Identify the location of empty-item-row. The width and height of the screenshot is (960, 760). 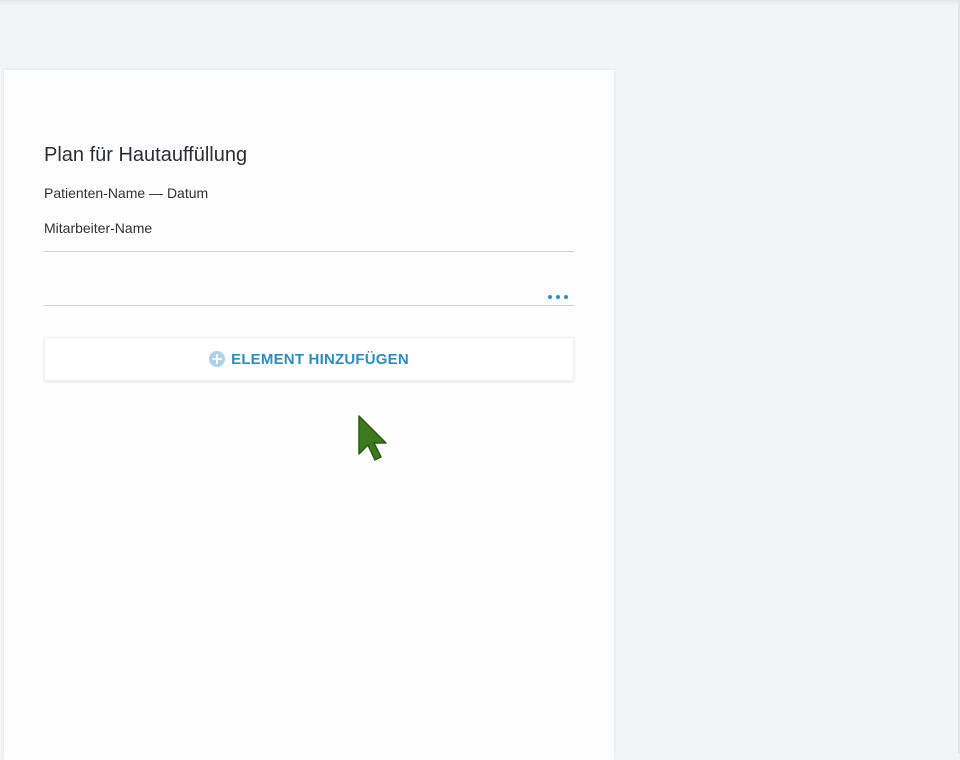
(309, 279).